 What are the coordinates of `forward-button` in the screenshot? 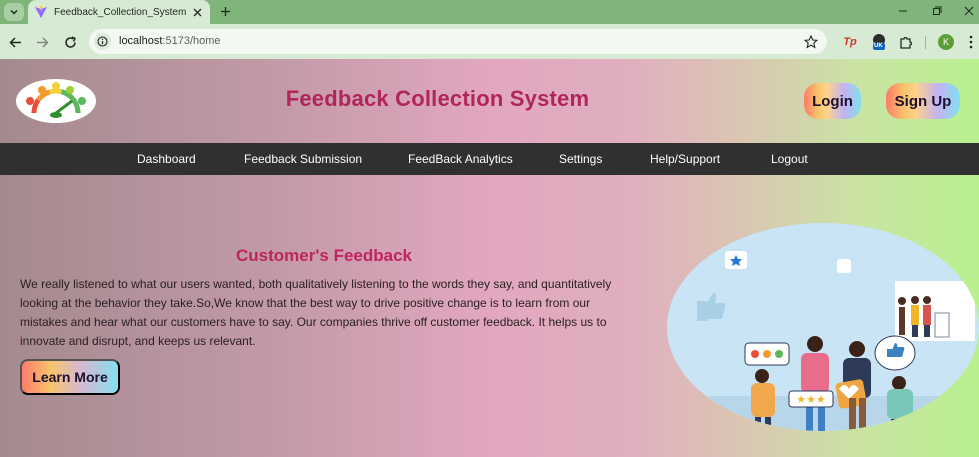 It's located at (42, 42).